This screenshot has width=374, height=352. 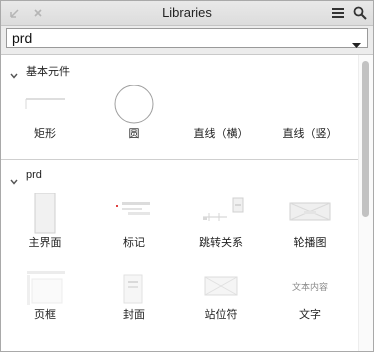 I want to click on section-divider, so click(x=180, y=159).